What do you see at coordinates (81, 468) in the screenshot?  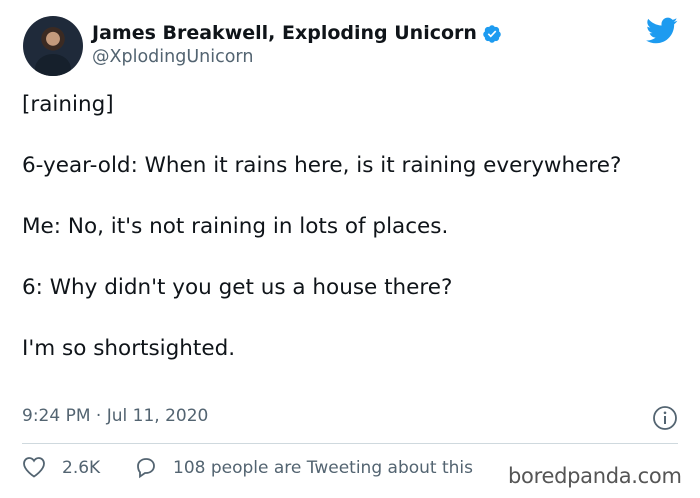 I see `like-count: 2.6K` at bounding box center [81, 468].